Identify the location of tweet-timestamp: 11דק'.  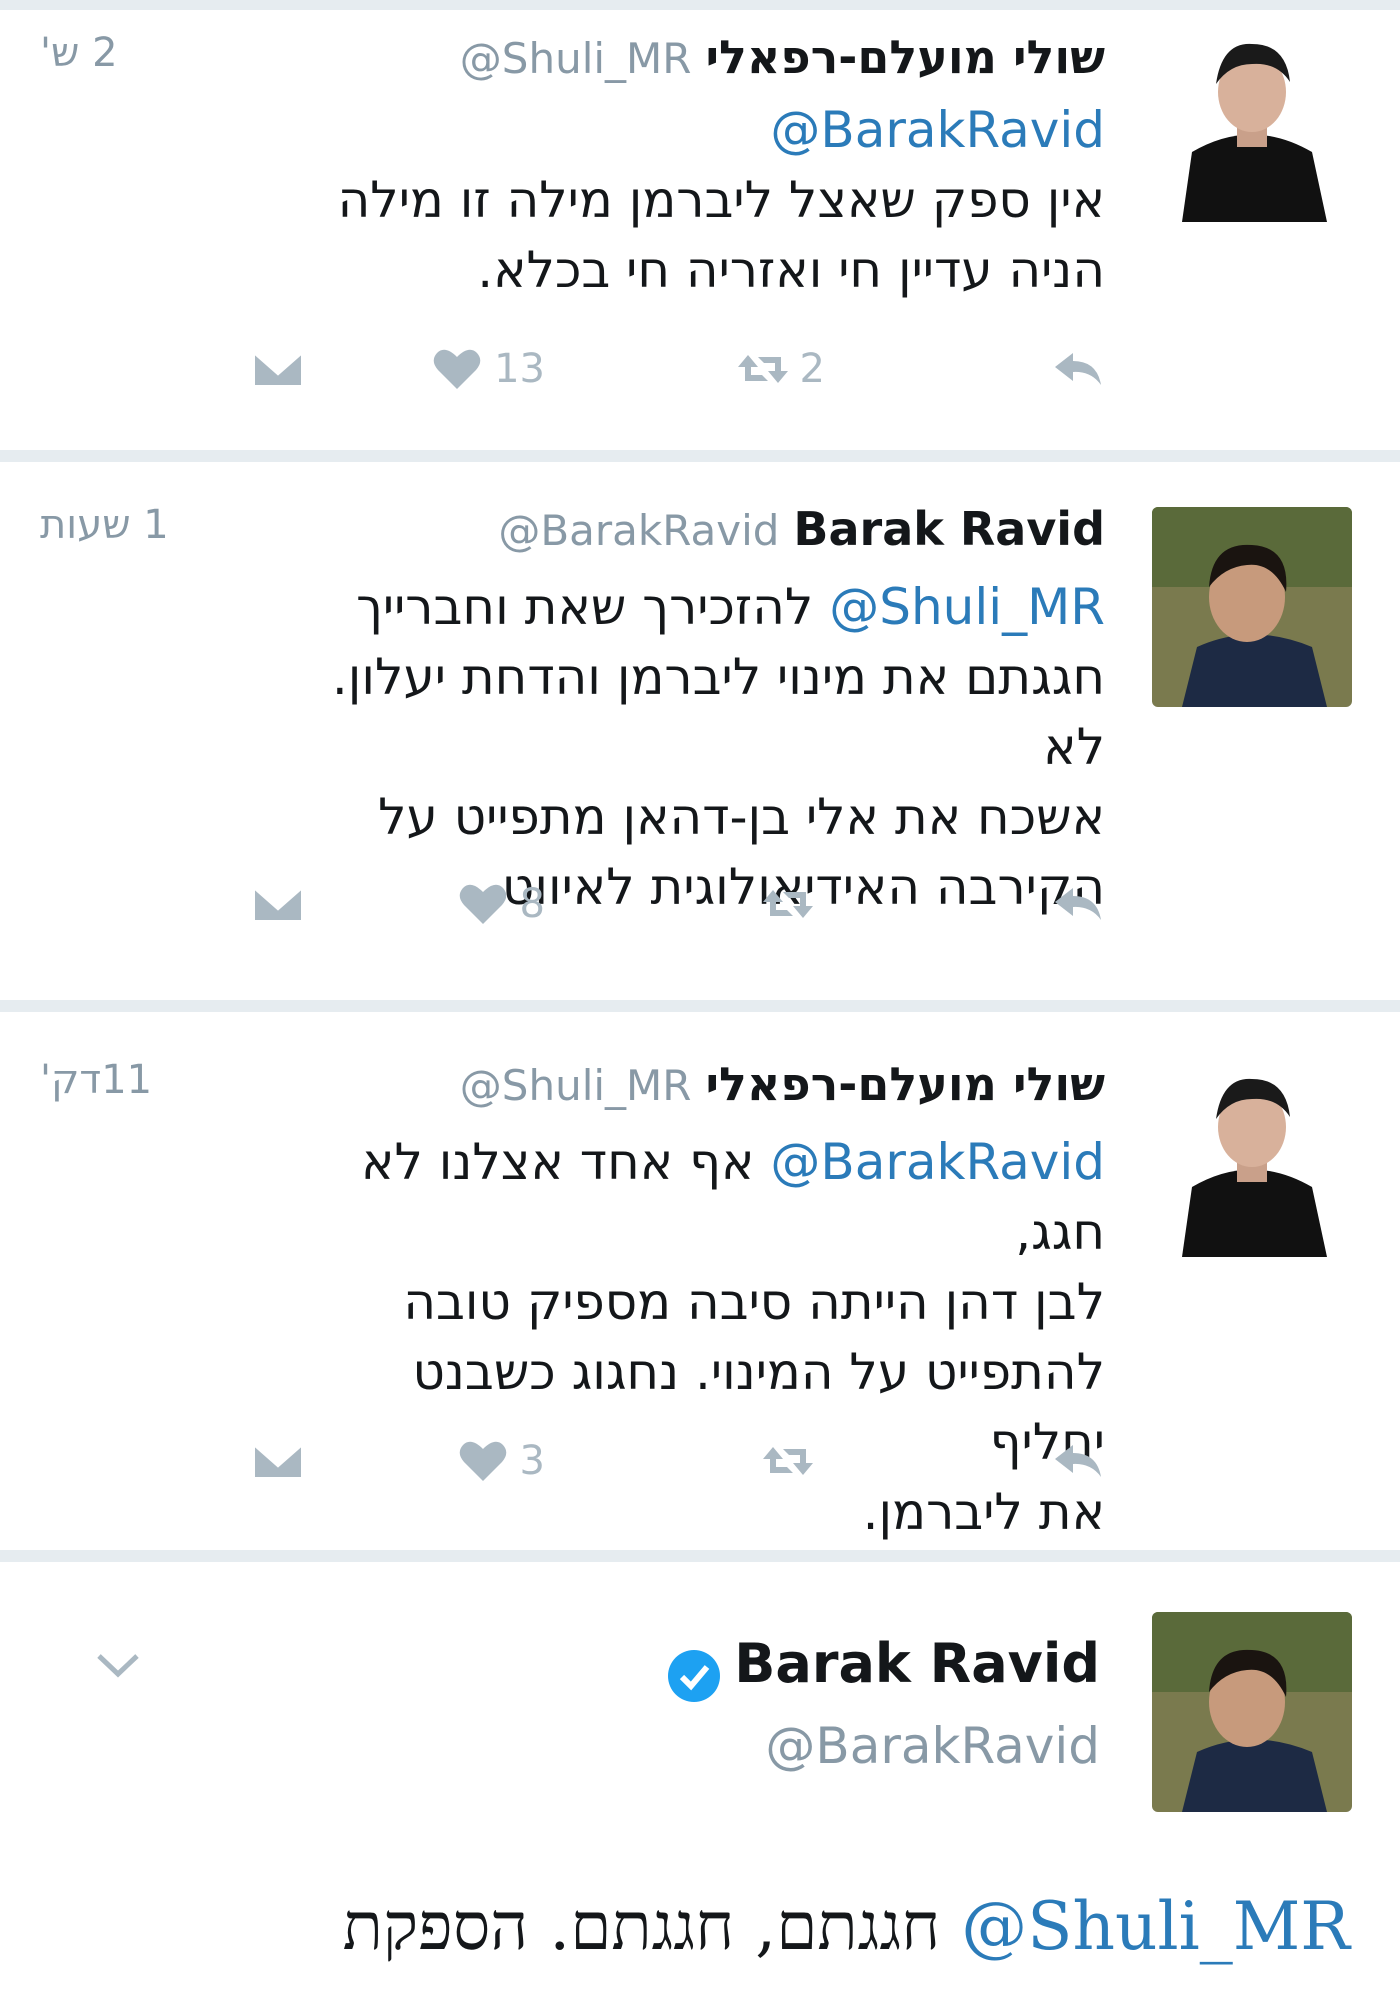
(96, 1080).